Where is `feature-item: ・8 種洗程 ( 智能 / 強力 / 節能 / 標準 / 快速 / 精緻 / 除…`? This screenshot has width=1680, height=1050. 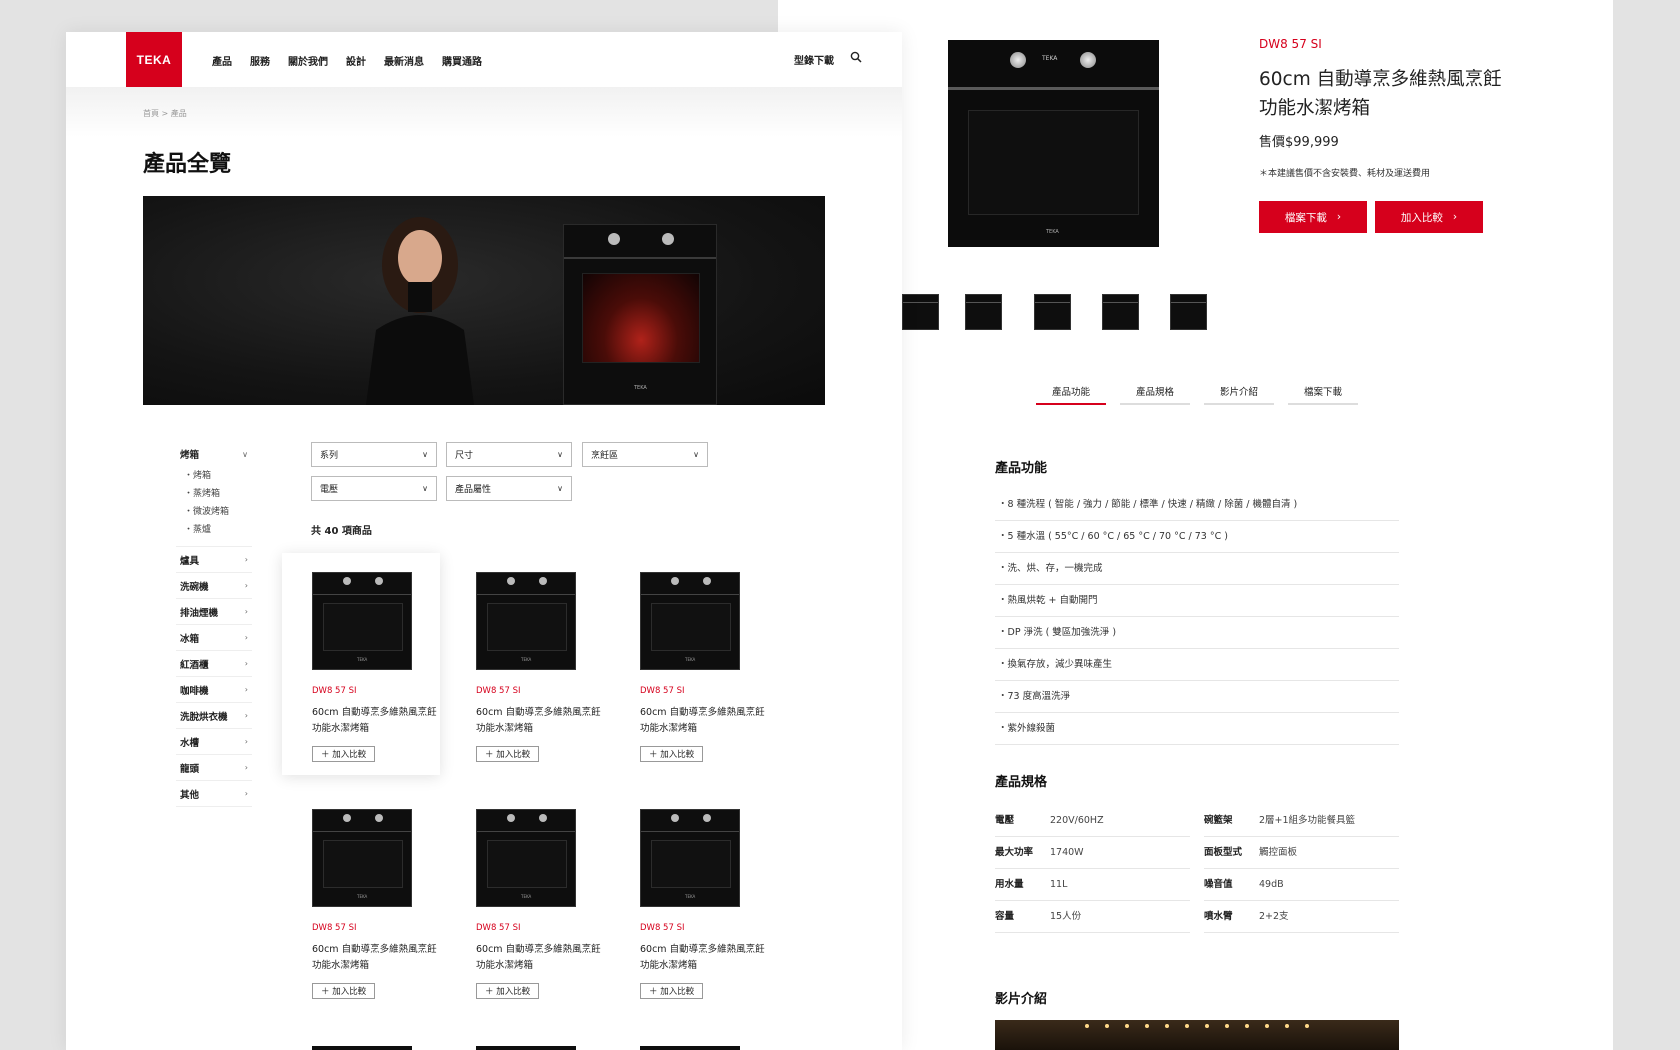
feature-item: ・8 種洗程 ( 智能 / 強力 / 節能 / 標準 / 快速 / 精緻 / 除… is located at coordinates (1197, 505).